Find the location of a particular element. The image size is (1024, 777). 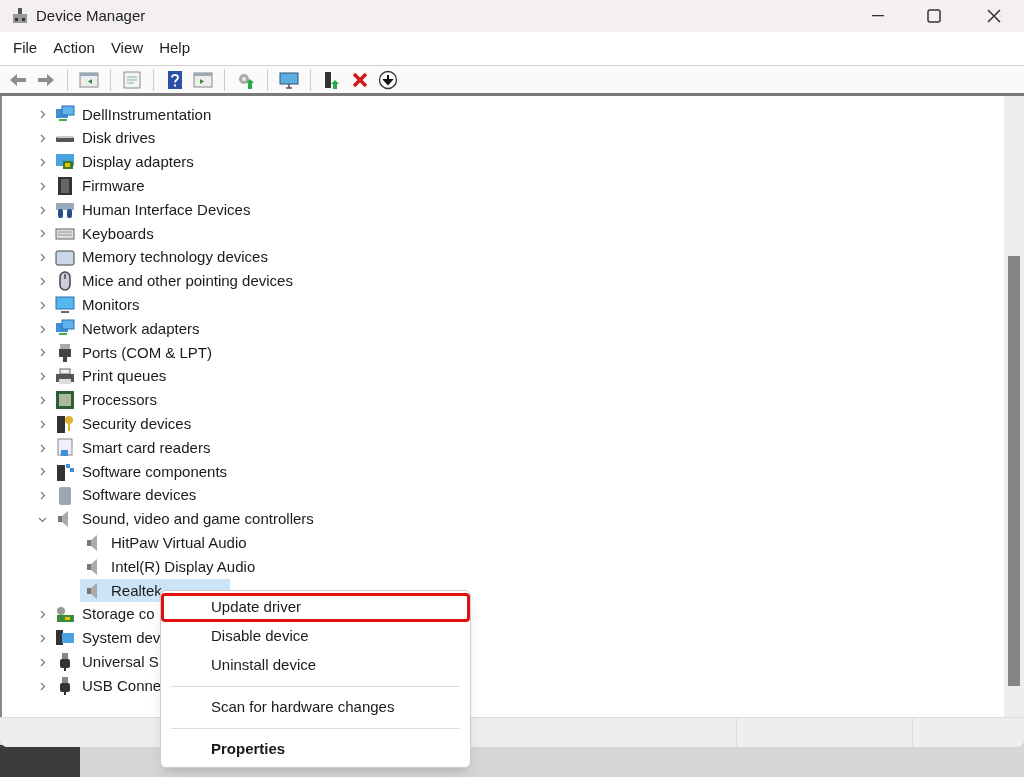

tree-item: Security devices is located at coordinates (137, 424).